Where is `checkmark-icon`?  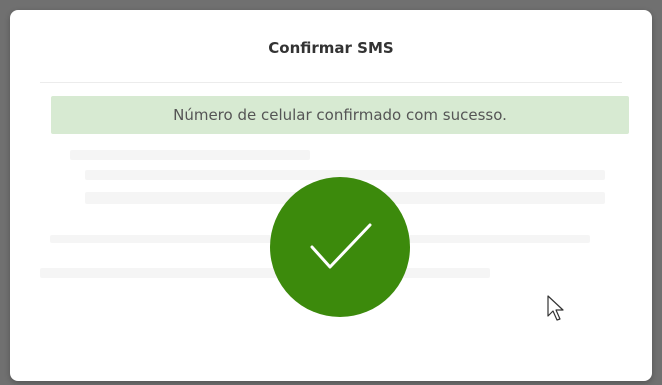
checkmark-icon is located at coordinates (341, 246).